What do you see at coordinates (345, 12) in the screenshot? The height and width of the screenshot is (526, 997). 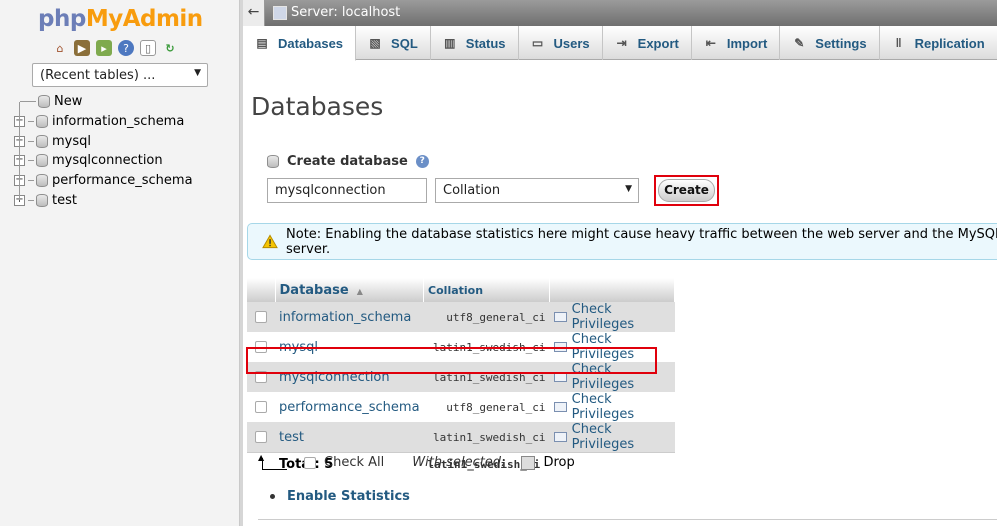 I see `server-breadcrumb: Server: localhost` at bounding box center [345, 12].